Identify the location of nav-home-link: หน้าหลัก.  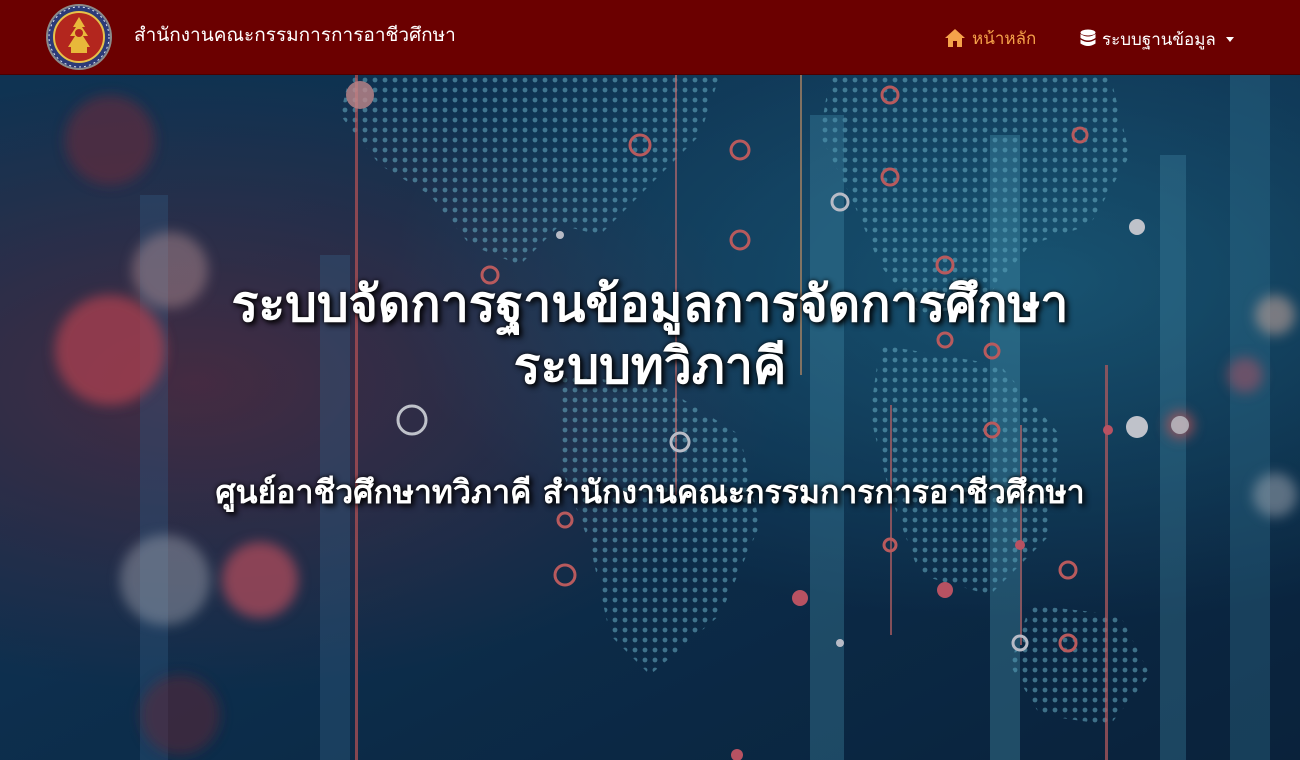
(990, 38).